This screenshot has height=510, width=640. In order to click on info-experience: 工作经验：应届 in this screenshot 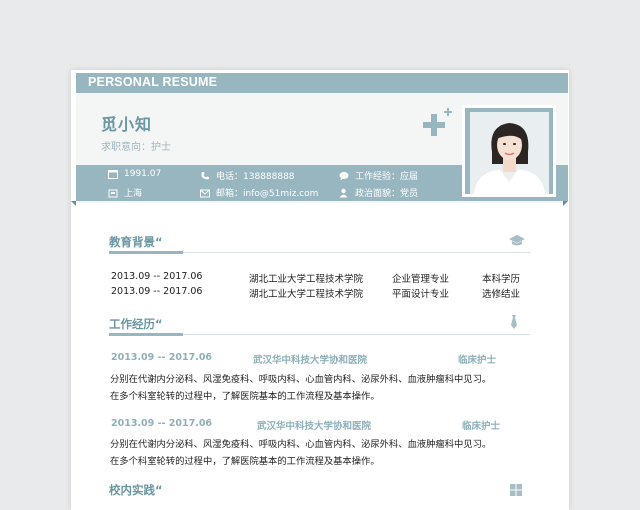, I will do `click(378, 175)`.